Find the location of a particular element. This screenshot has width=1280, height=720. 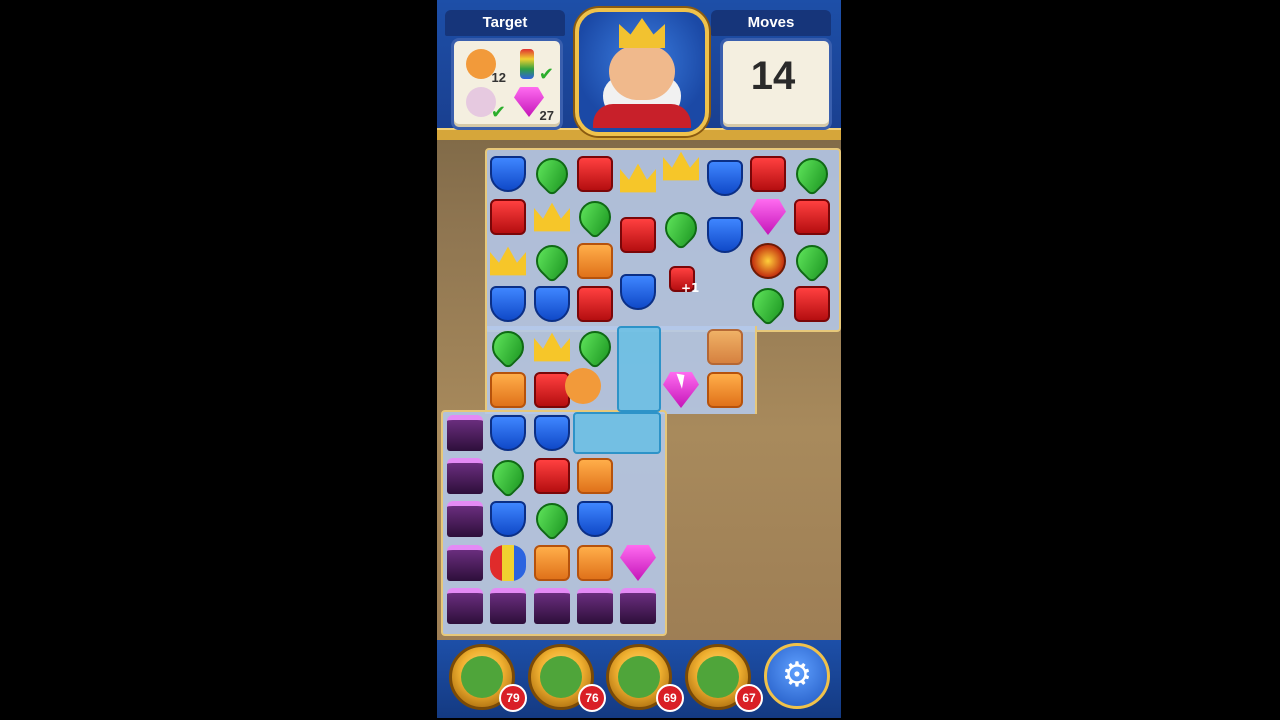

target-gem-count: 27 is located at coordinates (546, 115).